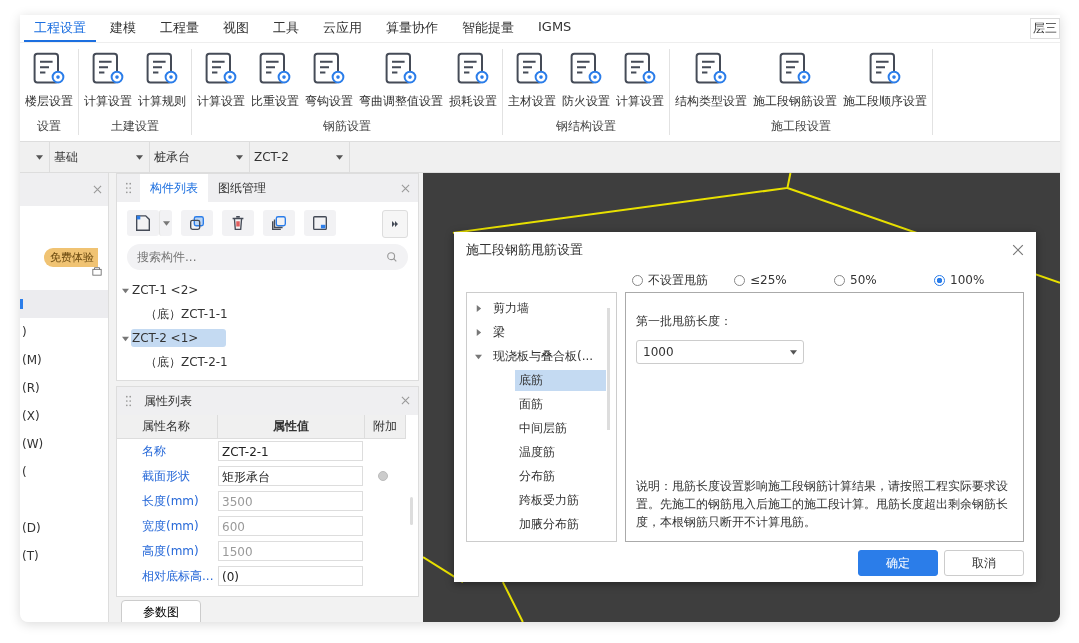  I want to click on delete-button, so click(238, 223).